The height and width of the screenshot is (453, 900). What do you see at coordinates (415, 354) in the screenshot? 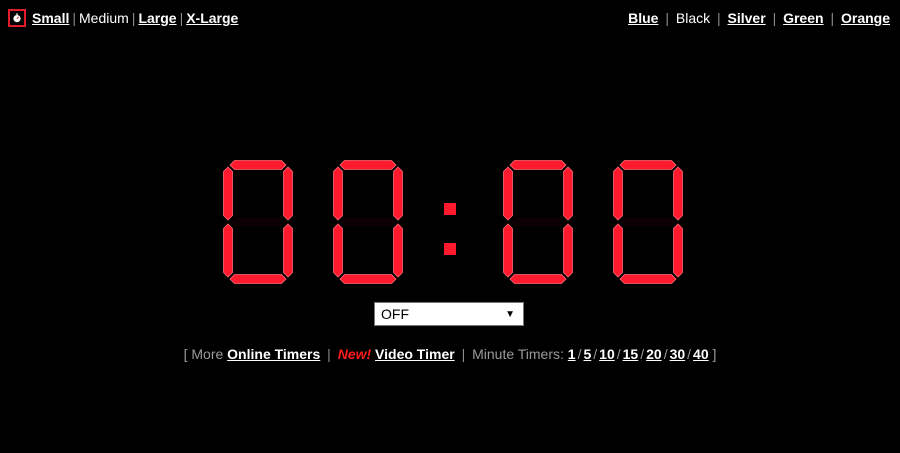
I see `video-timer-link: Video Timer` at bounding box center [415, 354].